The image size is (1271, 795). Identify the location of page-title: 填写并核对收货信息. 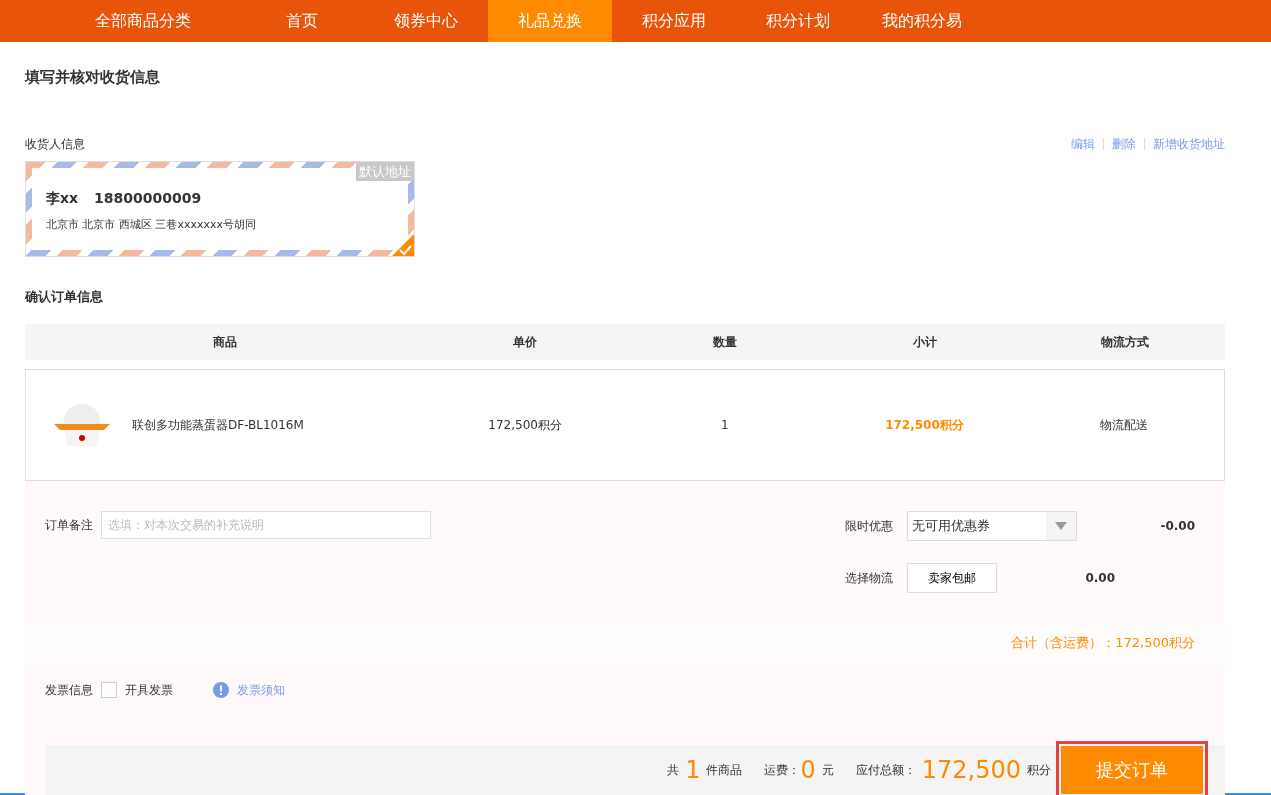
(93, 77).